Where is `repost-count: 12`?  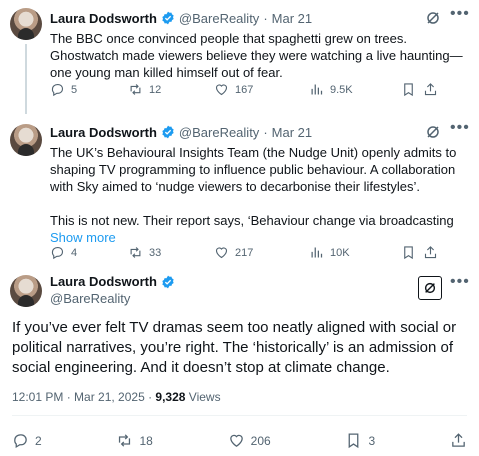
repost-count: 12 is located at coordinates (155, 89).